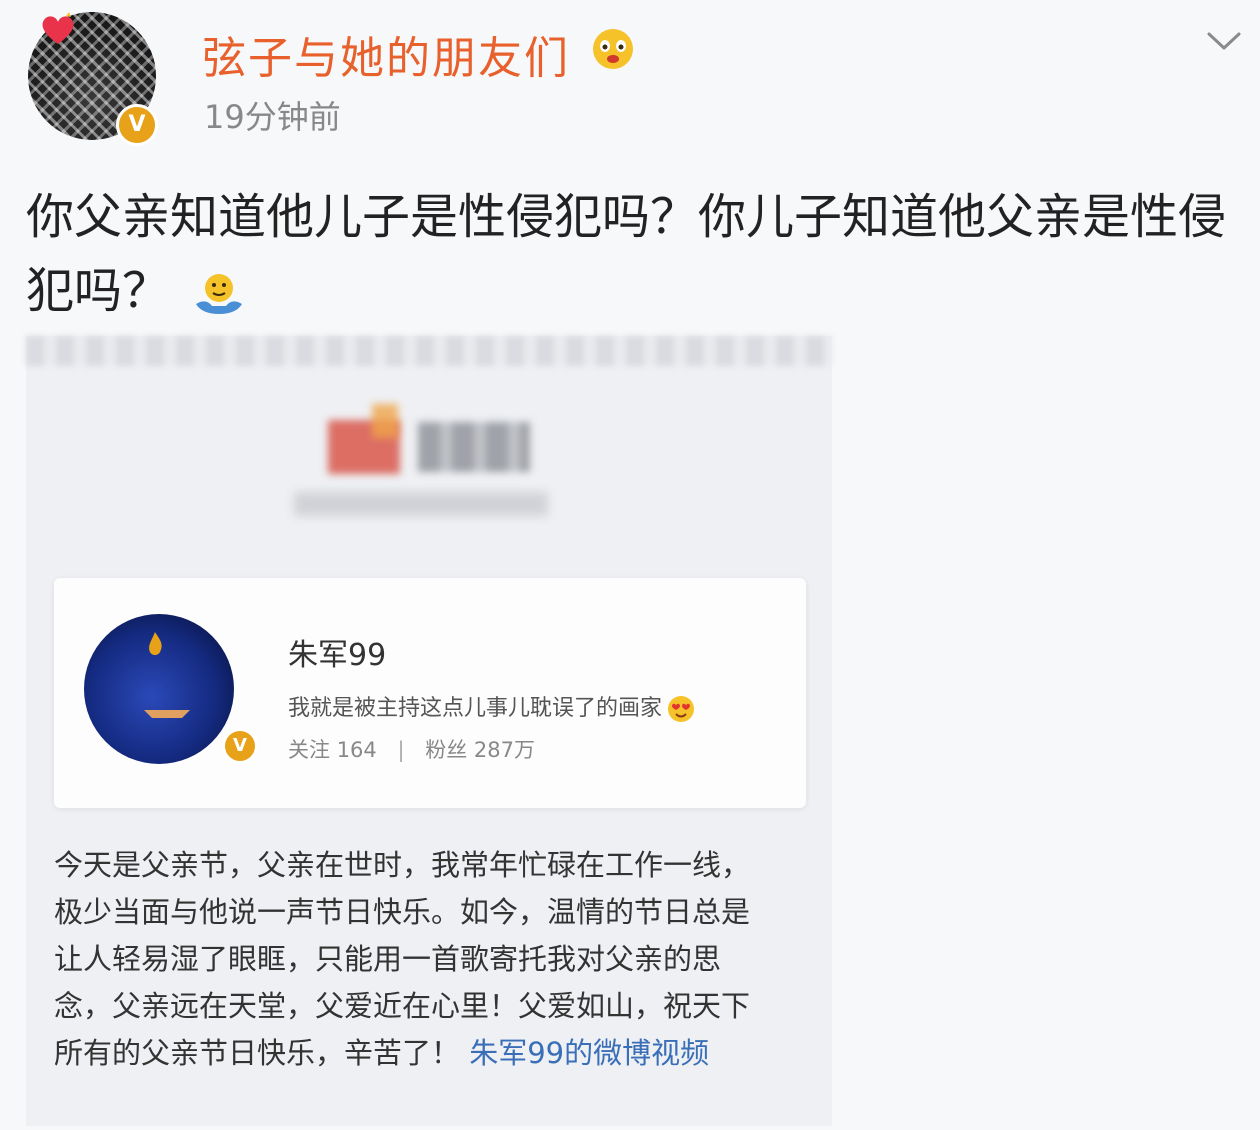  I want to click on boat-icon, so click(167, 714).